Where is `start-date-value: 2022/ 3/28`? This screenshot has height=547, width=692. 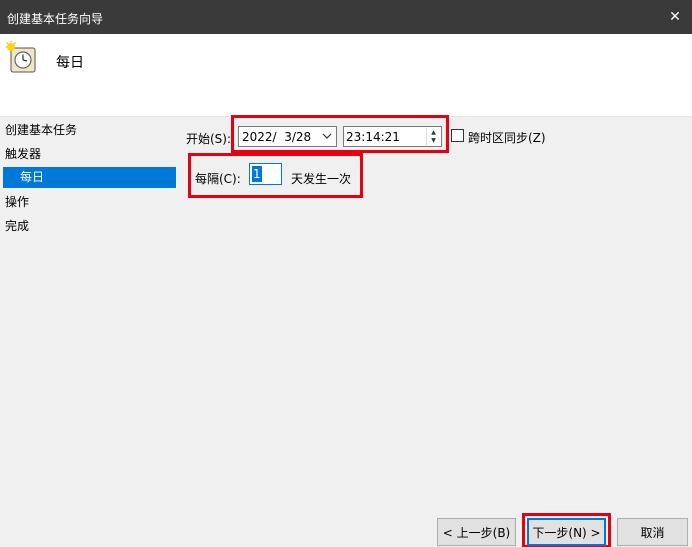 start-date-value: 2022/ 3/28 is located at coordinates (277, 137).